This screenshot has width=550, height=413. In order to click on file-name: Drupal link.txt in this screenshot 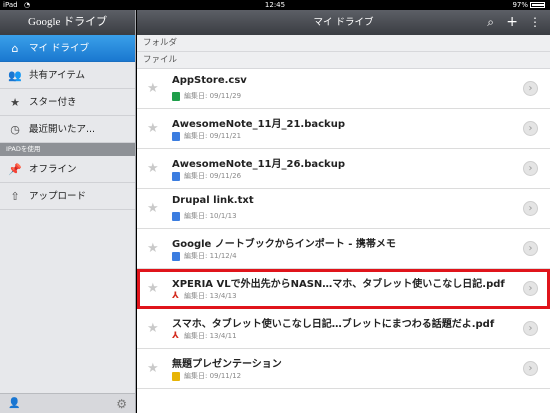, I will do `click(213, 200)`.